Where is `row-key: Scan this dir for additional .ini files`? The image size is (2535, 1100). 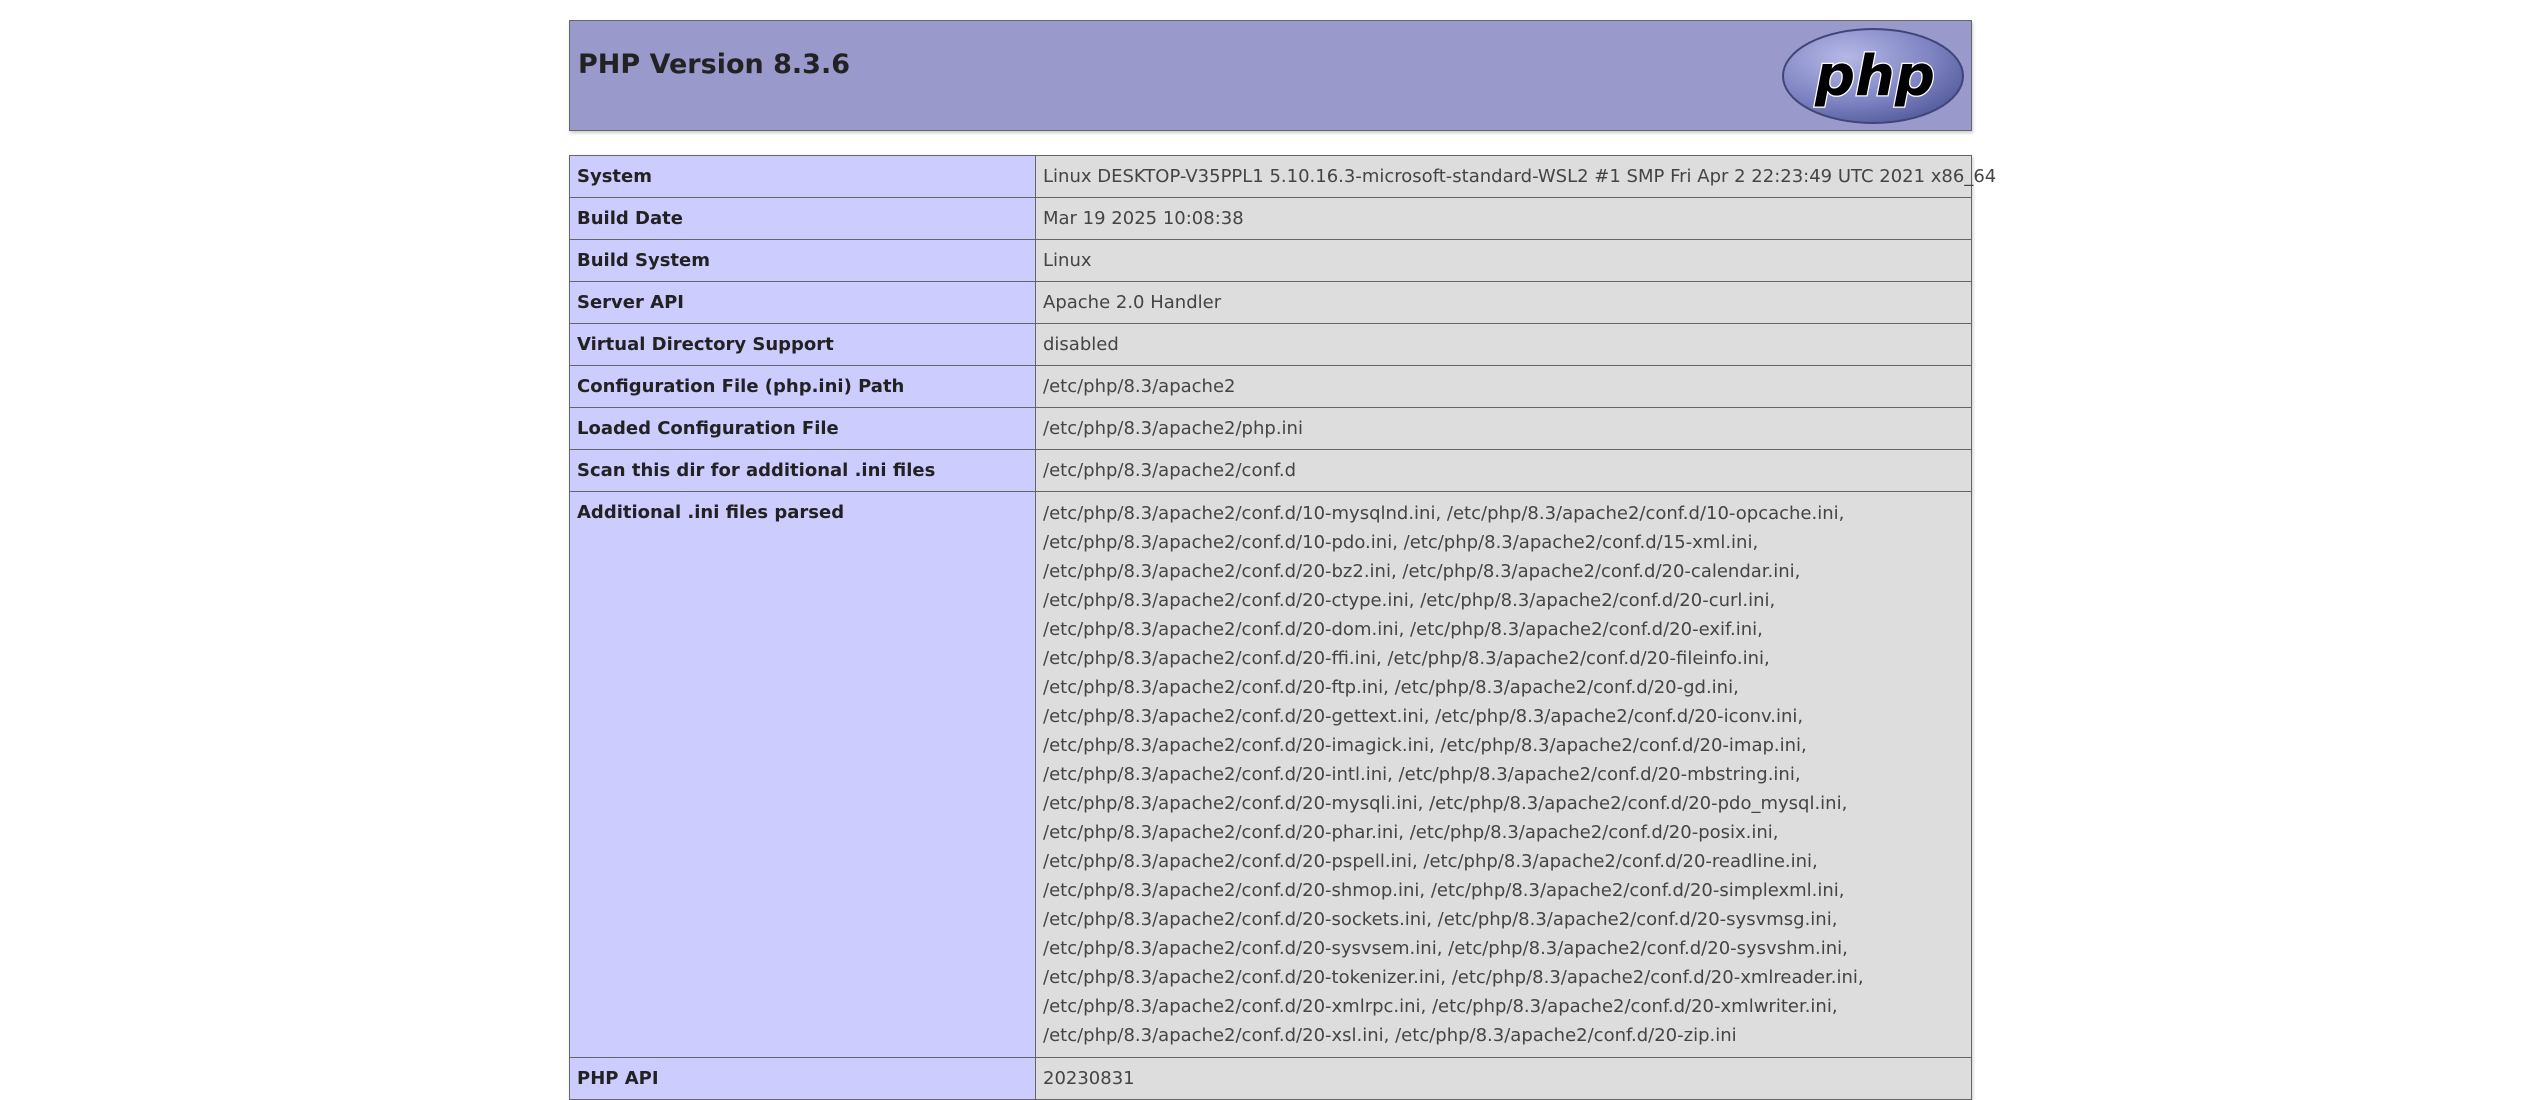 row-key: Scan this dir for additional .ini files is located at coordinates (802, 470).